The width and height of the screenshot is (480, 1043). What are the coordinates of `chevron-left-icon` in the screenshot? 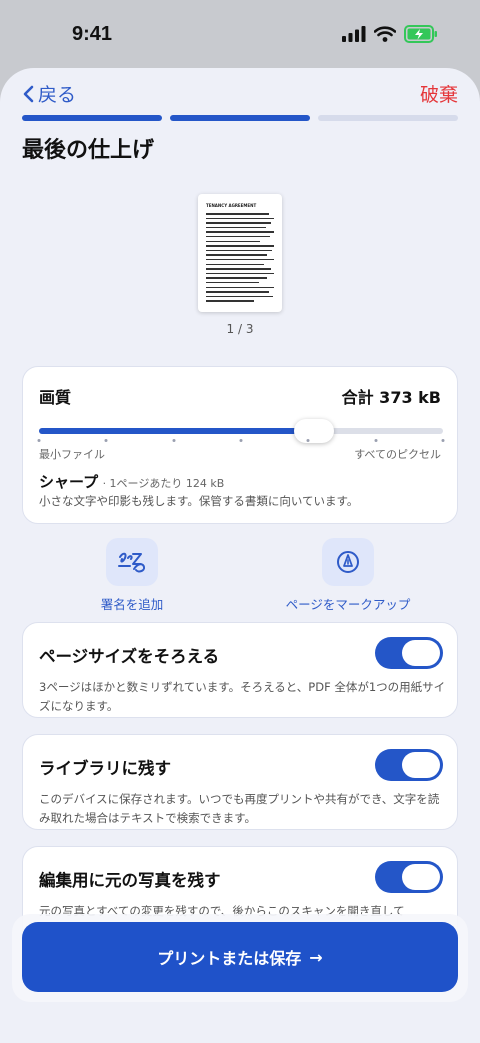 It's located at (28, 93).